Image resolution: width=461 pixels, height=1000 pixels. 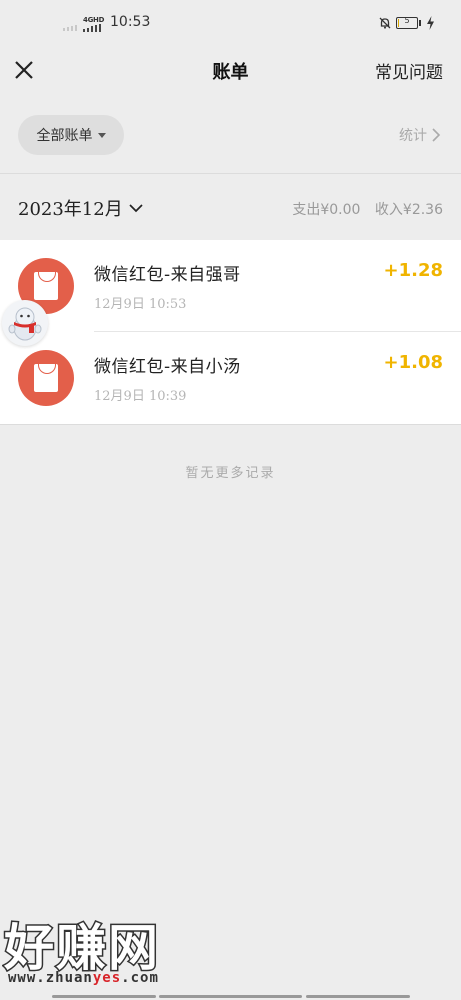 I want to click on stats-link: 统计, so click(x=420, y=135).